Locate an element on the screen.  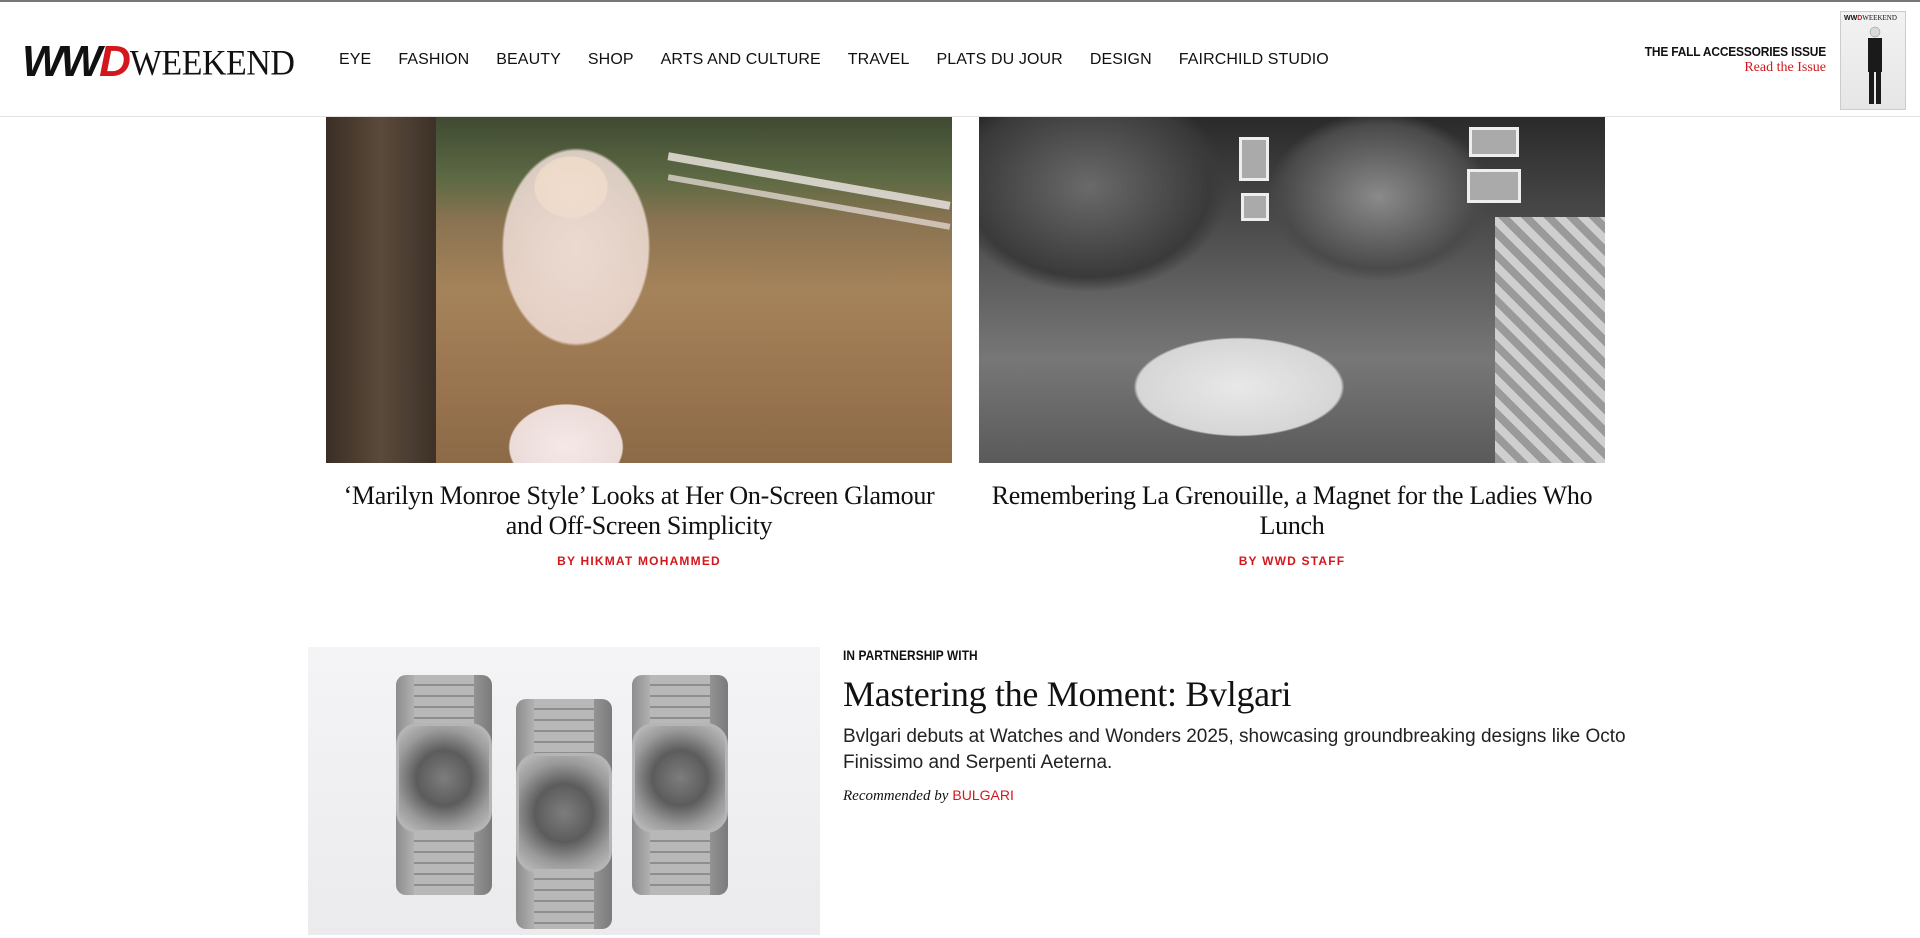
nav-item-fashion: FASHION is located at coordinates (433, 60).